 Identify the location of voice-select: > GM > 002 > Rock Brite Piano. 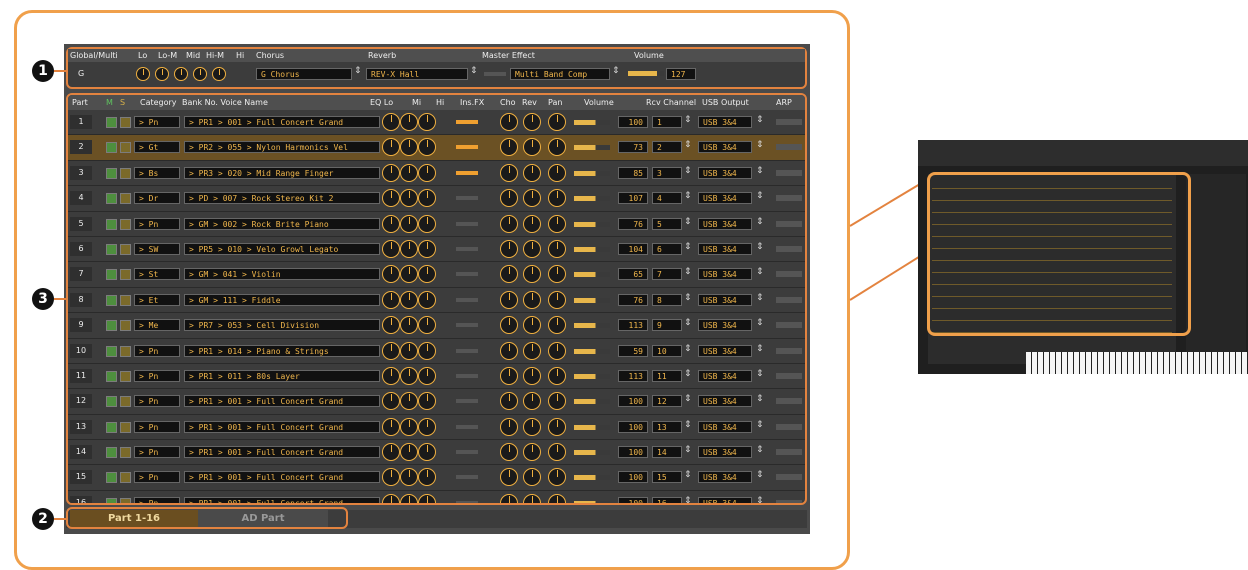
(282, 223).